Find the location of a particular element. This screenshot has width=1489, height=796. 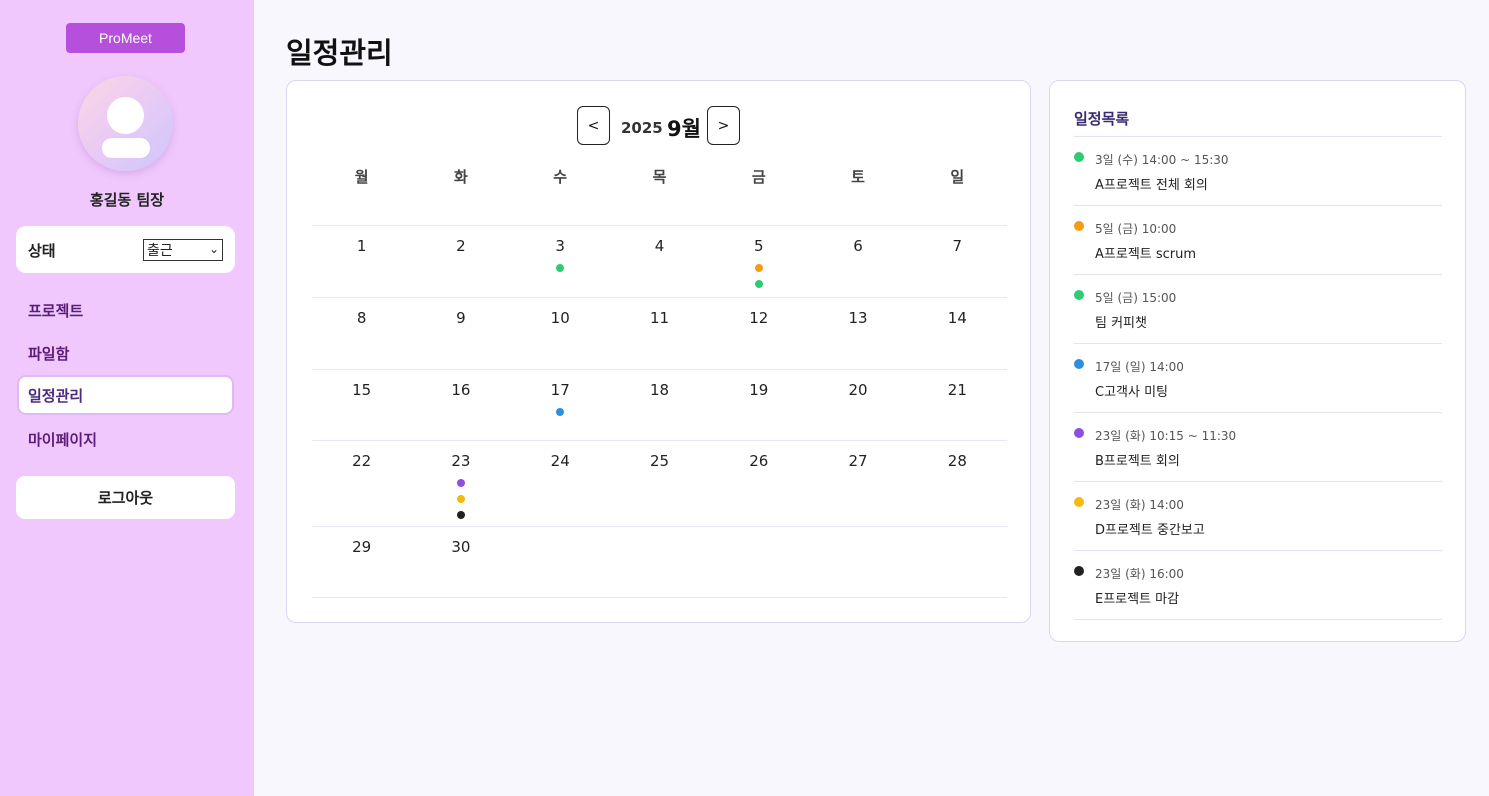

calendar-day-cell: 23 is located at coordinates (460, 483).